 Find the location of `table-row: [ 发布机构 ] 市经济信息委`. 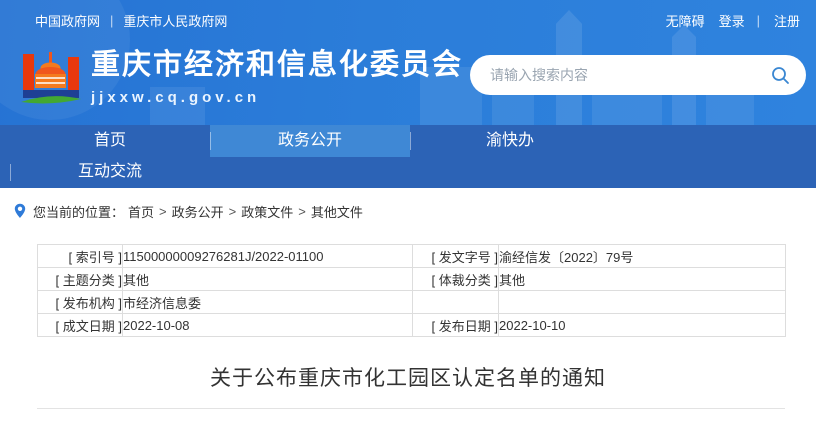

table-row: [ 发布机构 ] 市经济信息委 is located at coordinates (411, 302).